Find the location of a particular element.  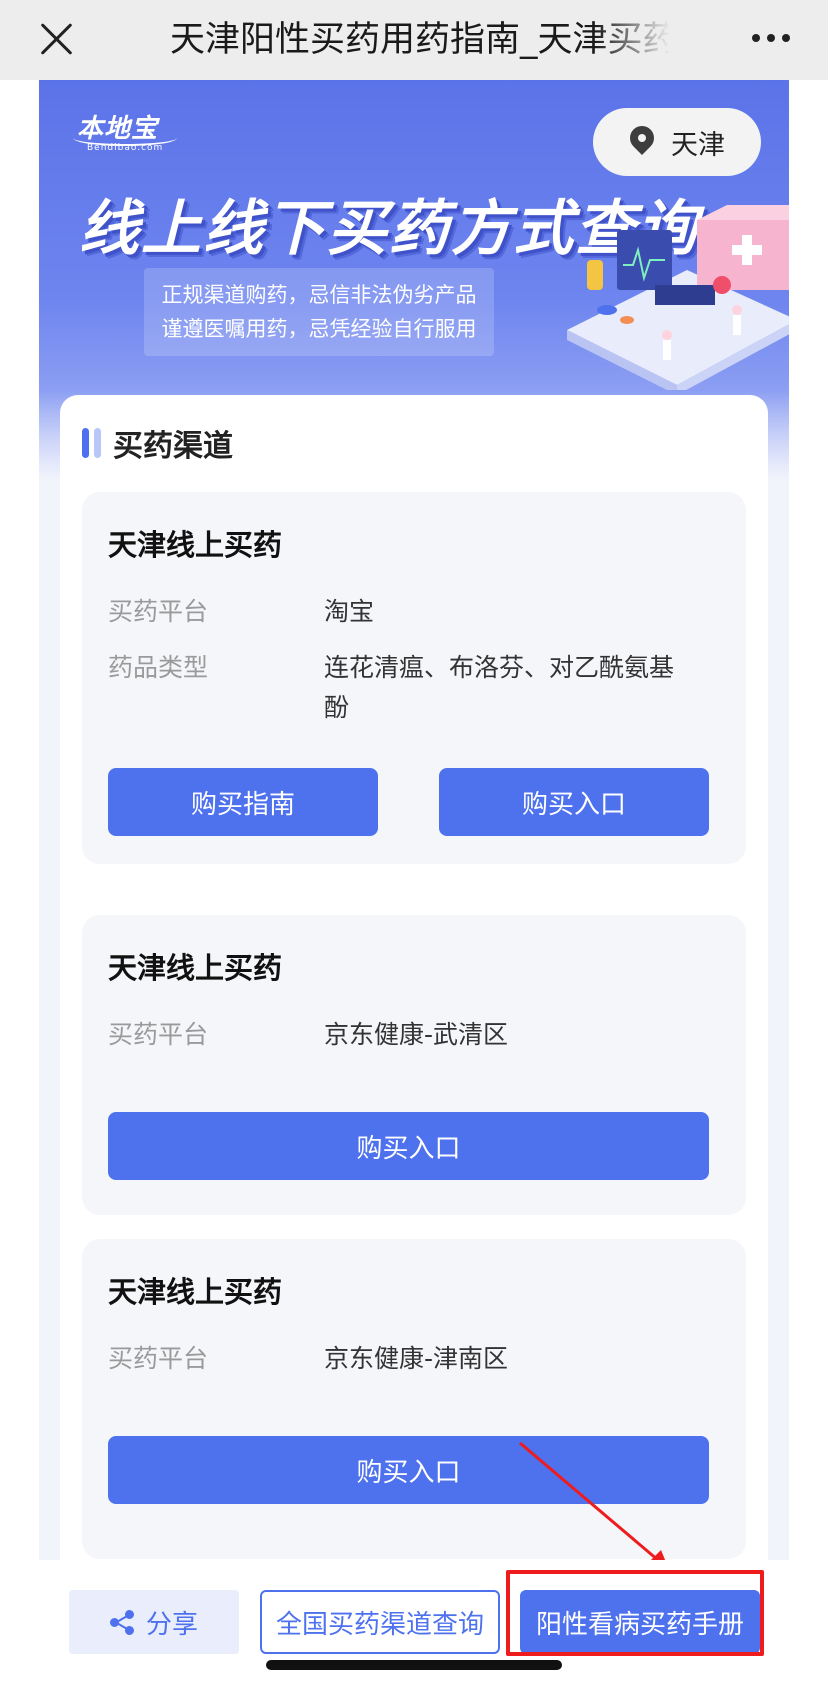

section-bar-icon is located at coordinates (91, 443).